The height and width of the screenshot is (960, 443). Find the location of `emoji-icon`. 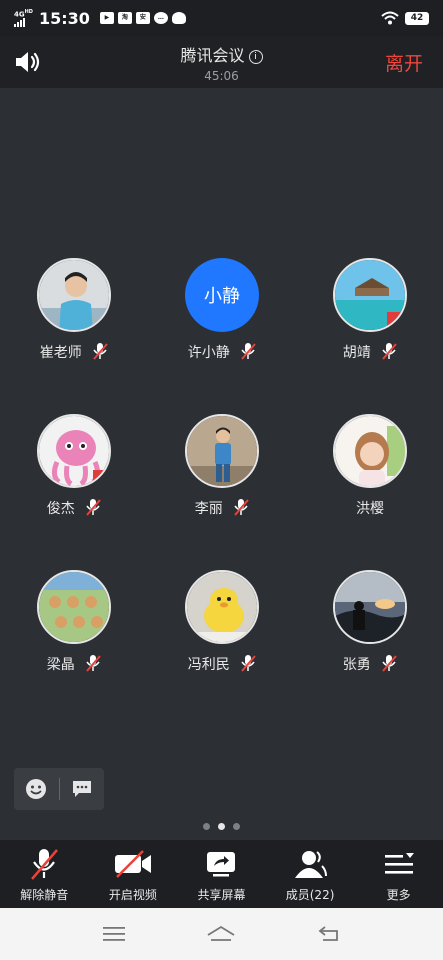

emoji-icon is located at coordinates (36, 789).